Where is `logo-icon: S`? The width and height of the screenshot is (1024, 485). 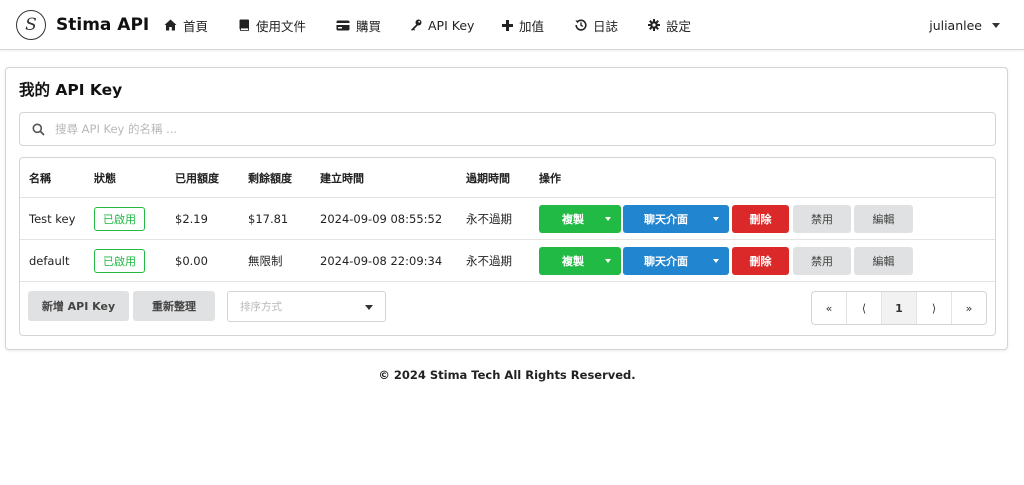
logo-icon: S is located at coordinates (31, 25).